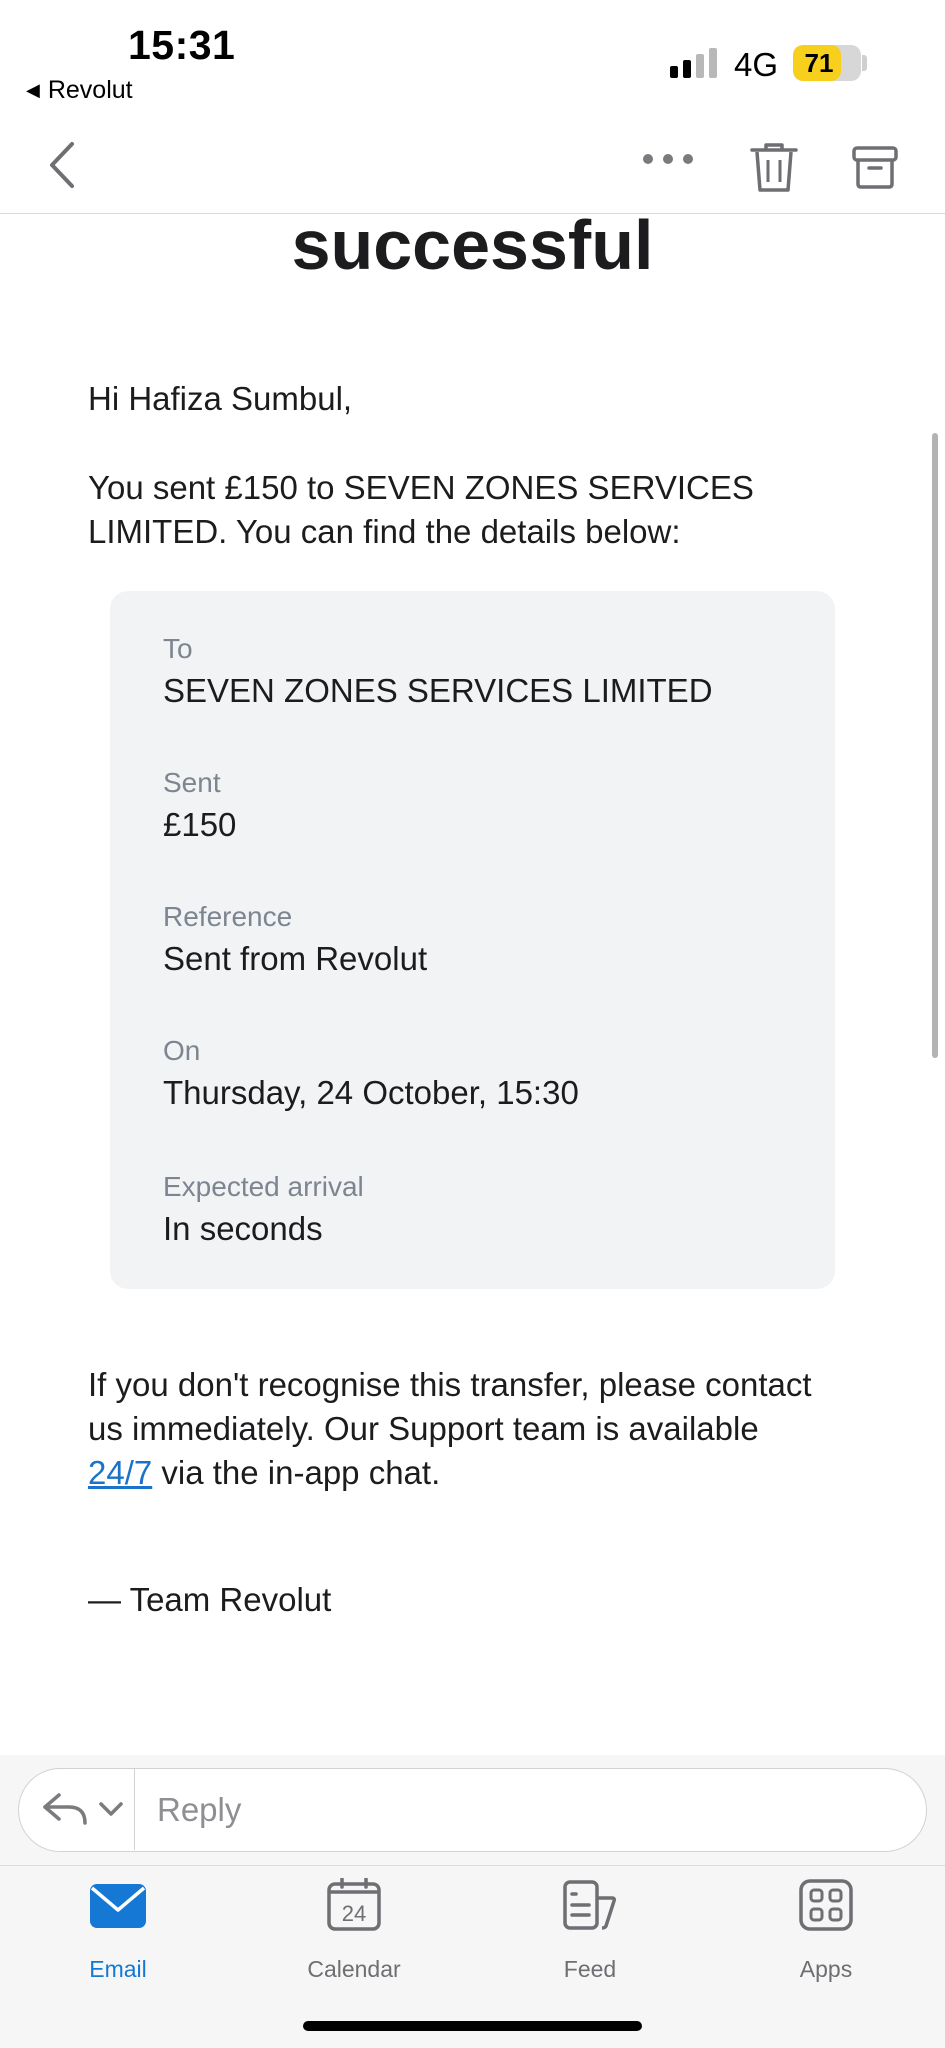 Image resolution: width=945 pixels, height=2048 pixels. I want to click on back-app-label: Revolut, so click(90, 90).